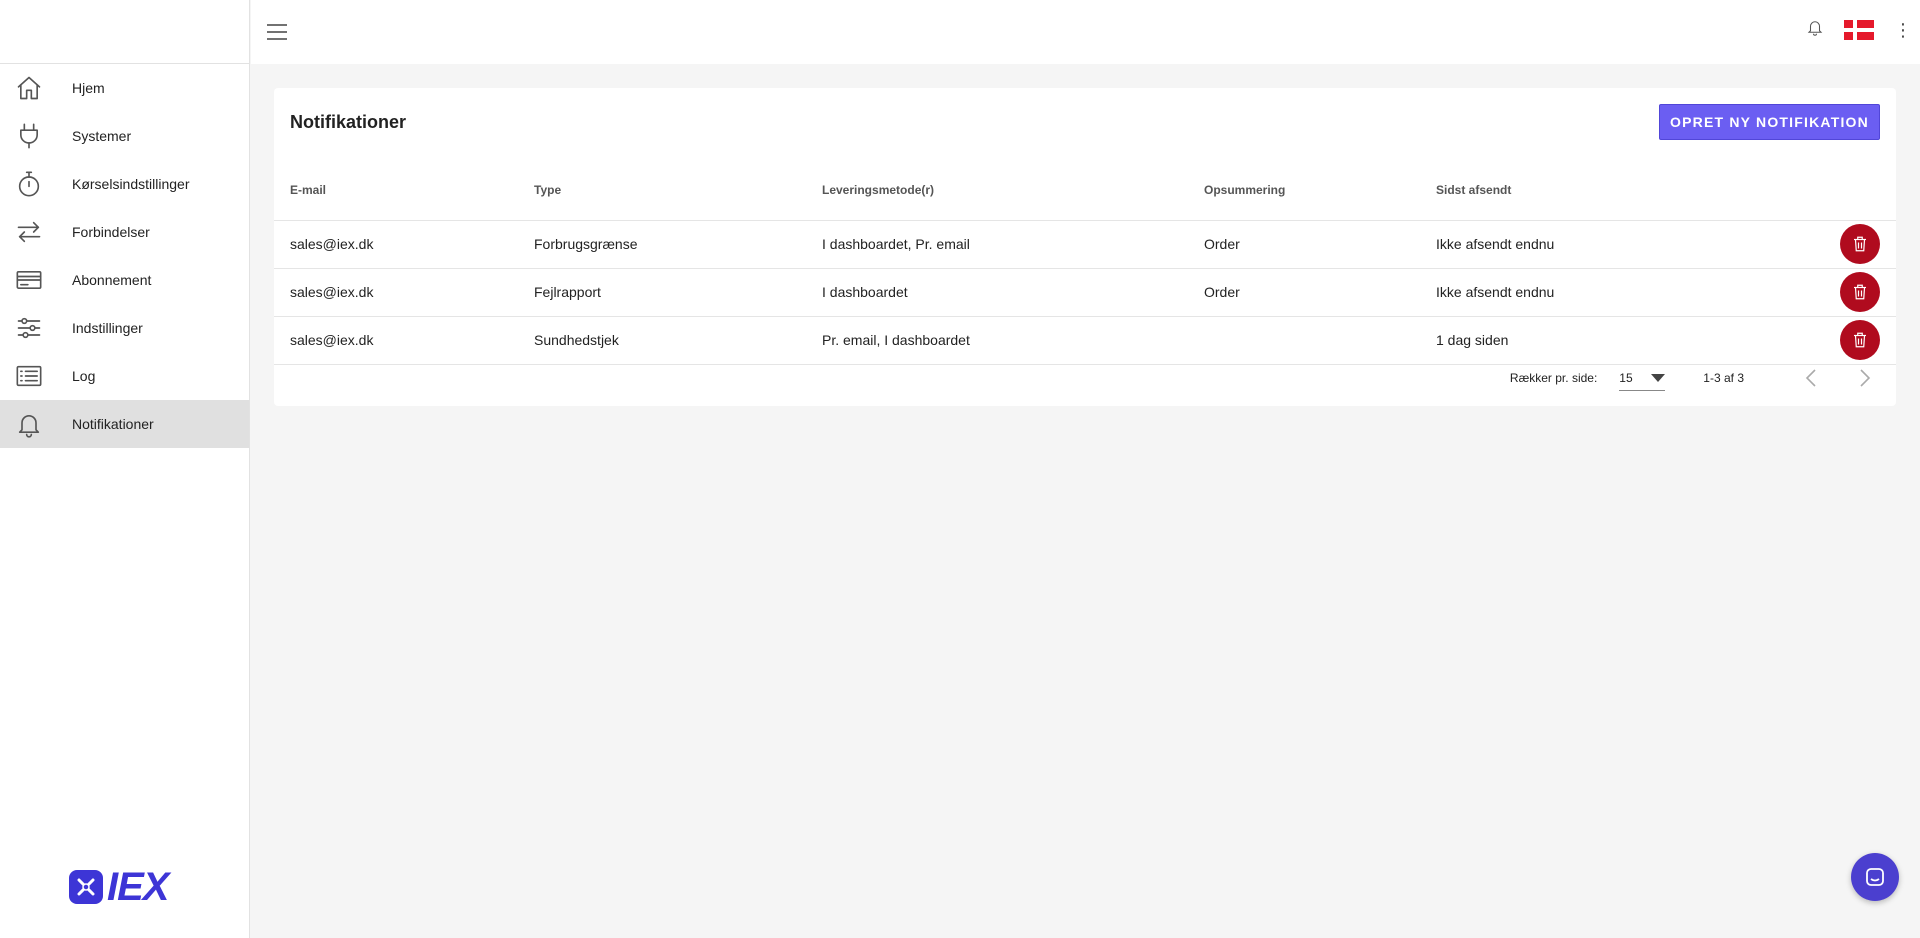 This screenshot has width=1920, height=938. What do you see at coordinates (36, 88) in the screenshot?
I see `home-icon` at bounding box center [36, 88].